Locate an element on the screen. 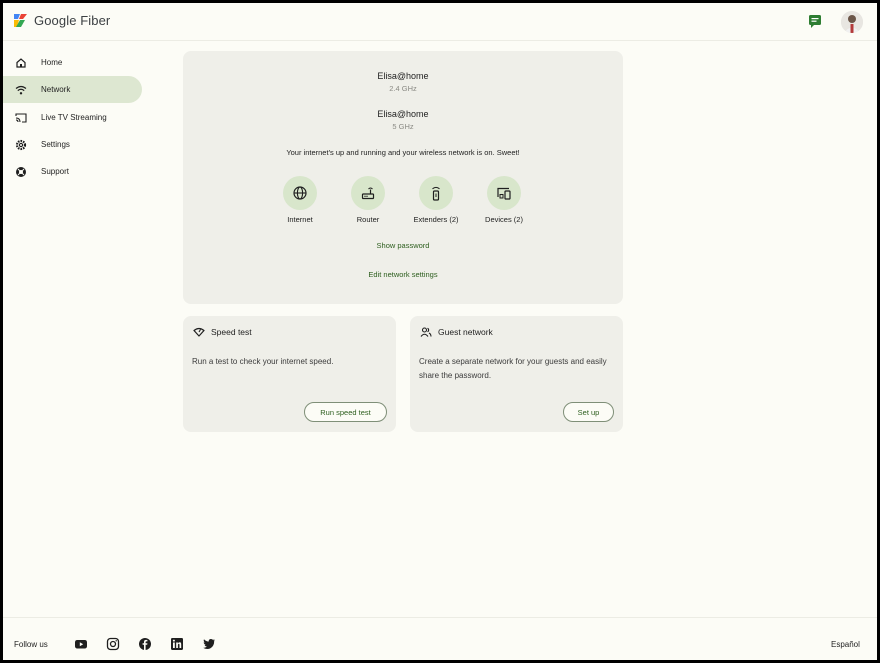 Image resolution: width=880 pixels, height=663 pixels. user-avatar is located at coordinates (852, 22).